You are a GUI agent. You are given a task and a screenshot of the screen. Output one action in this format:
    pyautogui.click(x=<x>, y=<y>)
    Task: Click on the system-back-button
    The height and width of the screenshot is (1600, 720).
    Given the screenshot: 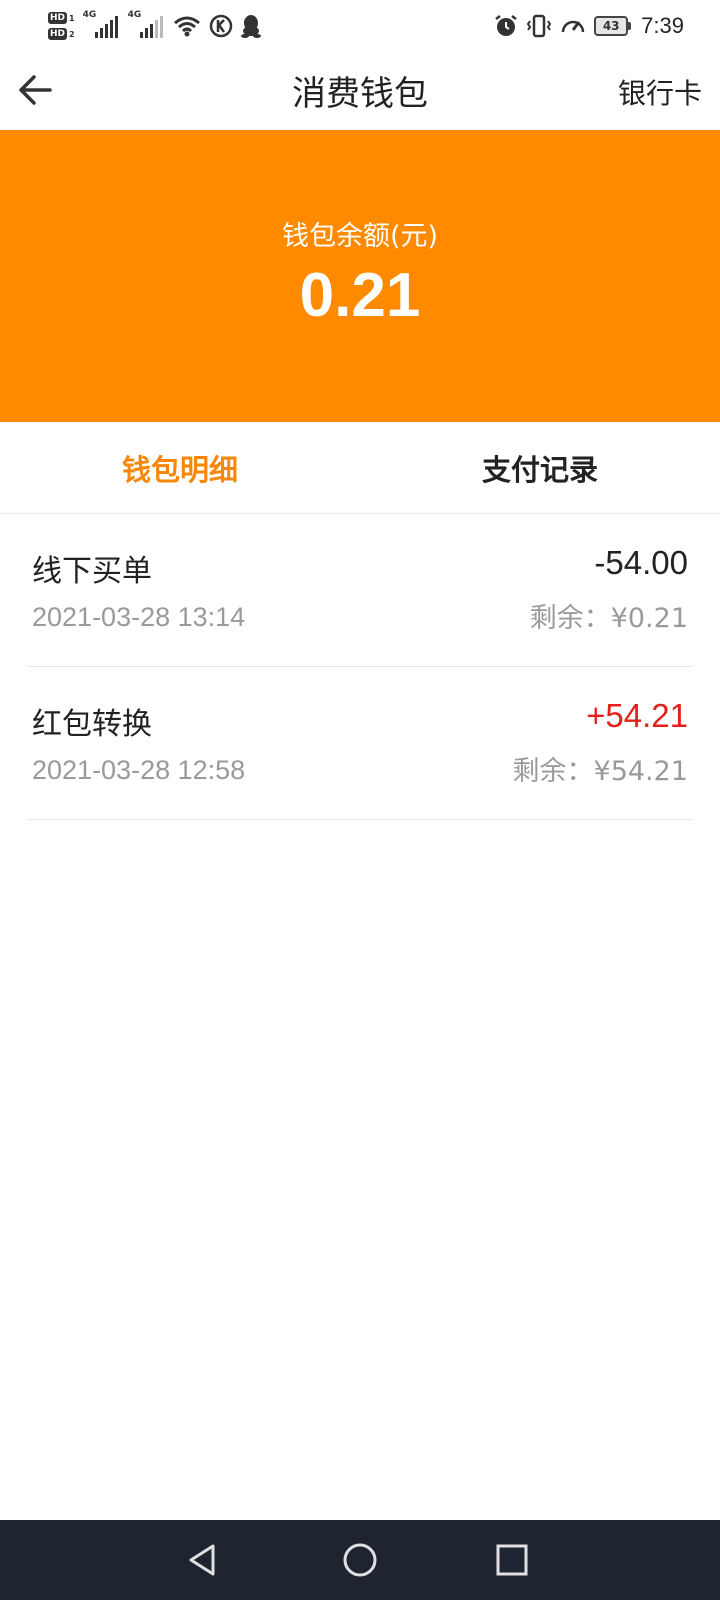 What is the action you would take?
    pyautogui.click(x=202, y=1560)
    